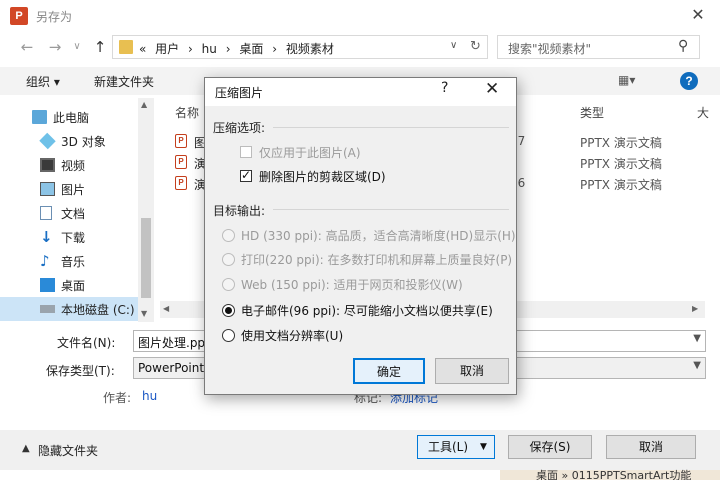  Describe the element at coordinates (695, 308) in the screenshot. I see `scroll-right-icon: ▶` at that location.